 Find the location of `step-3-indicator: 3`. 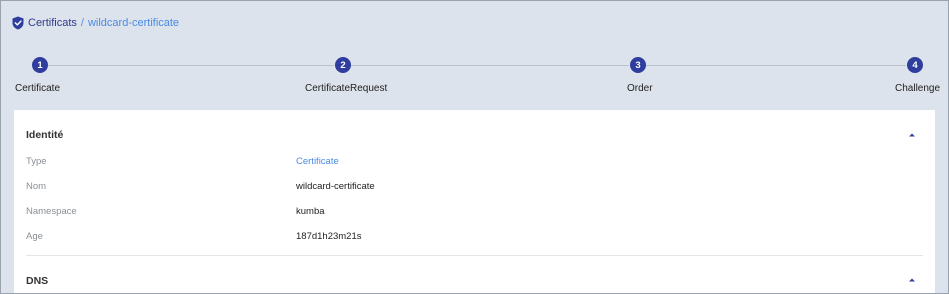

step-3-indicator: 3 is located at coordinates (638, 65).